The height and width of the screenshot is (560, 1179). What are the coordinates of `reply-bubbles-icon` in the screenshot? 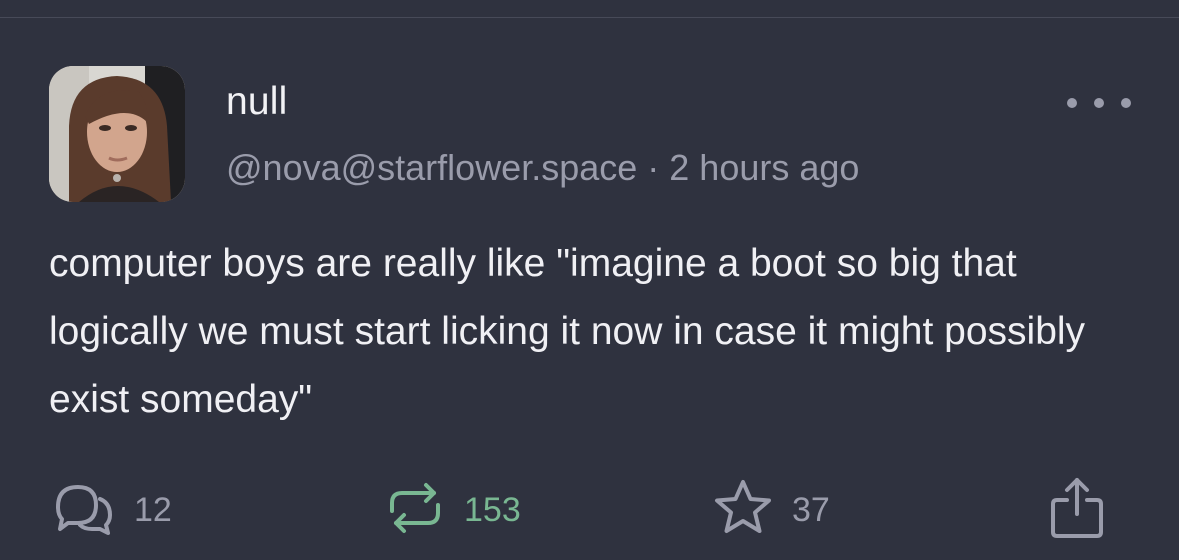 It's located at (84, 510).